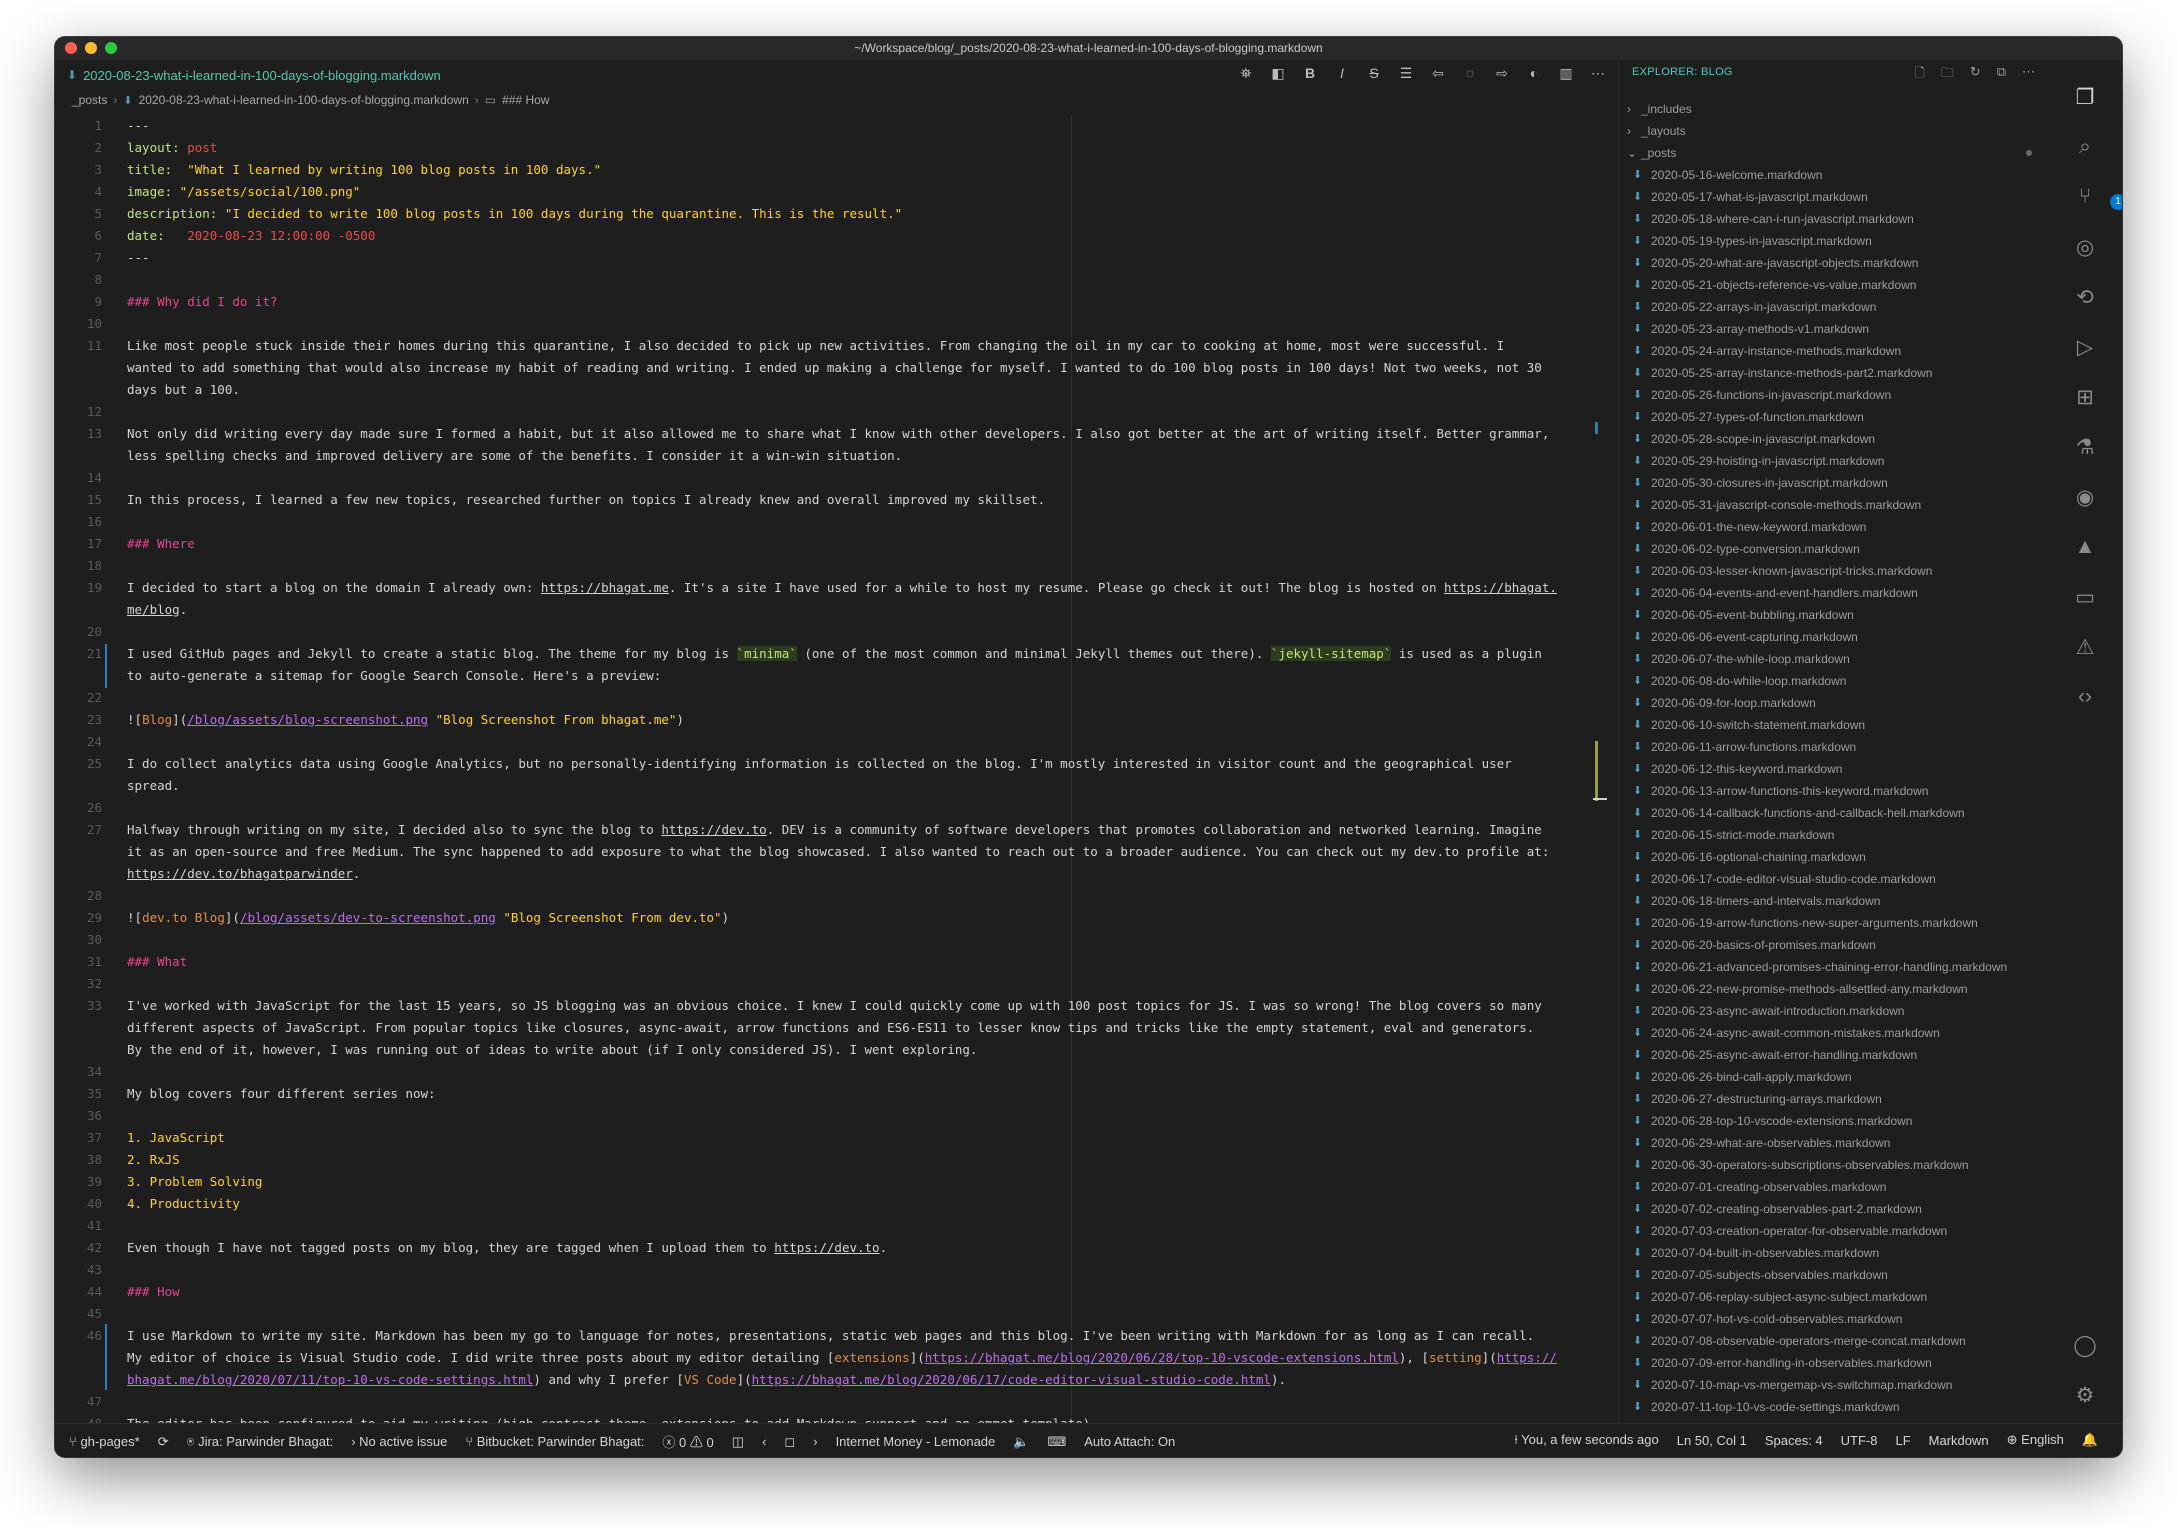 This screenshot has width=2177, height=1528. What do you see at coordinates (1056, 1442) in the screenshot?
I see `keyboard-icon: ⌨` at bounding box center [1056, 1442].